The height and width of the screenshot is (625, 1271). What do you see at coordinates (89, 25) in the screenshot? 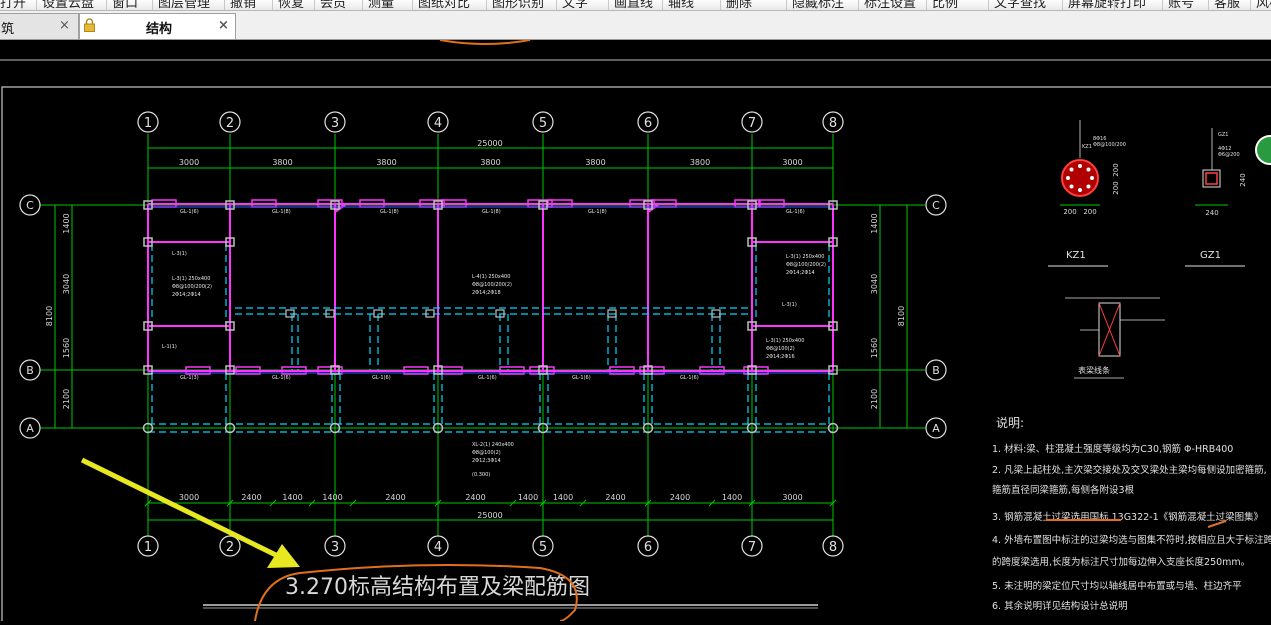
I see `lock-icon` at bounding box center [89, 25].